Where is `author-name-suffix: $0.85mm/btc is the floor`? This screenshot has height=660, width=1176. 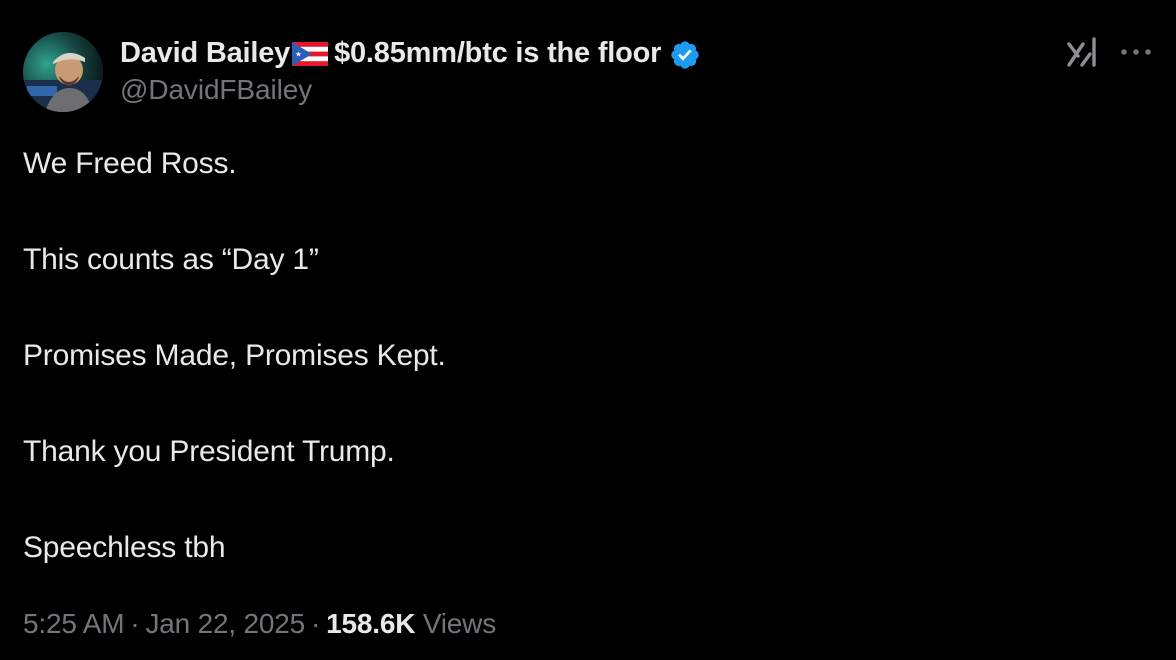 author-name-suffix: $0.85mm/btc is the floor is located at coordinates (497, 53).